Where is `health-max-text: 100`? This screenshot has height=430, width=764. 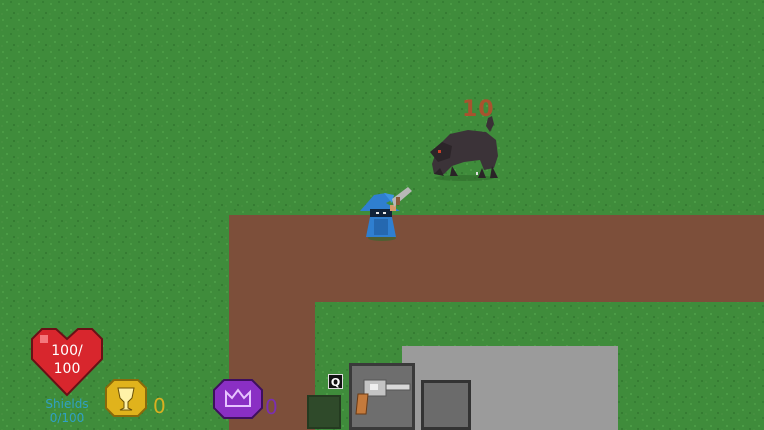 health-max-text: 100 is located at coordinates (67, 369).